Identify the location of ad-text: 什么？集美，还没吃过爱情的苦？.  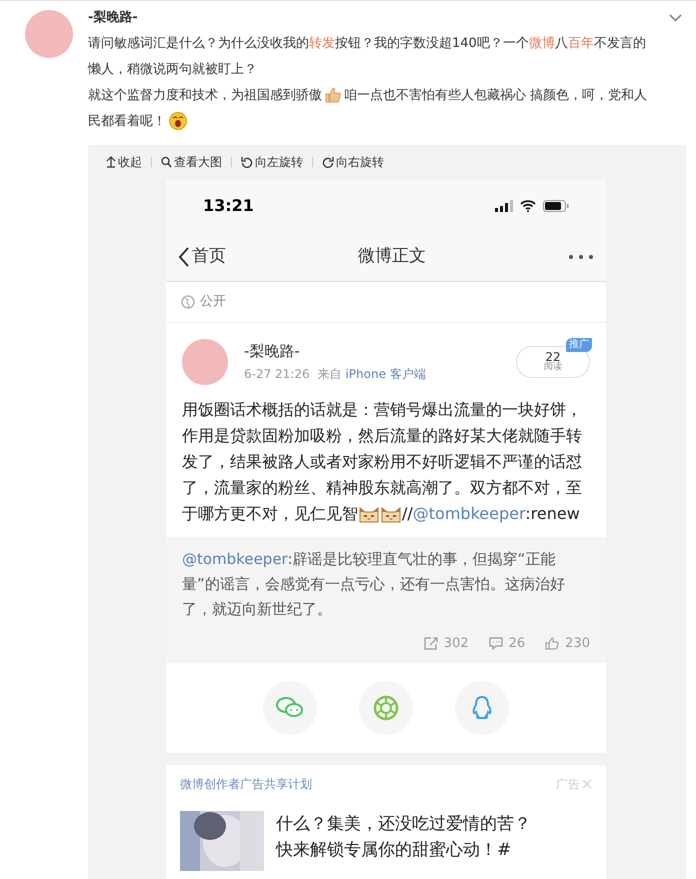
(403, 824).